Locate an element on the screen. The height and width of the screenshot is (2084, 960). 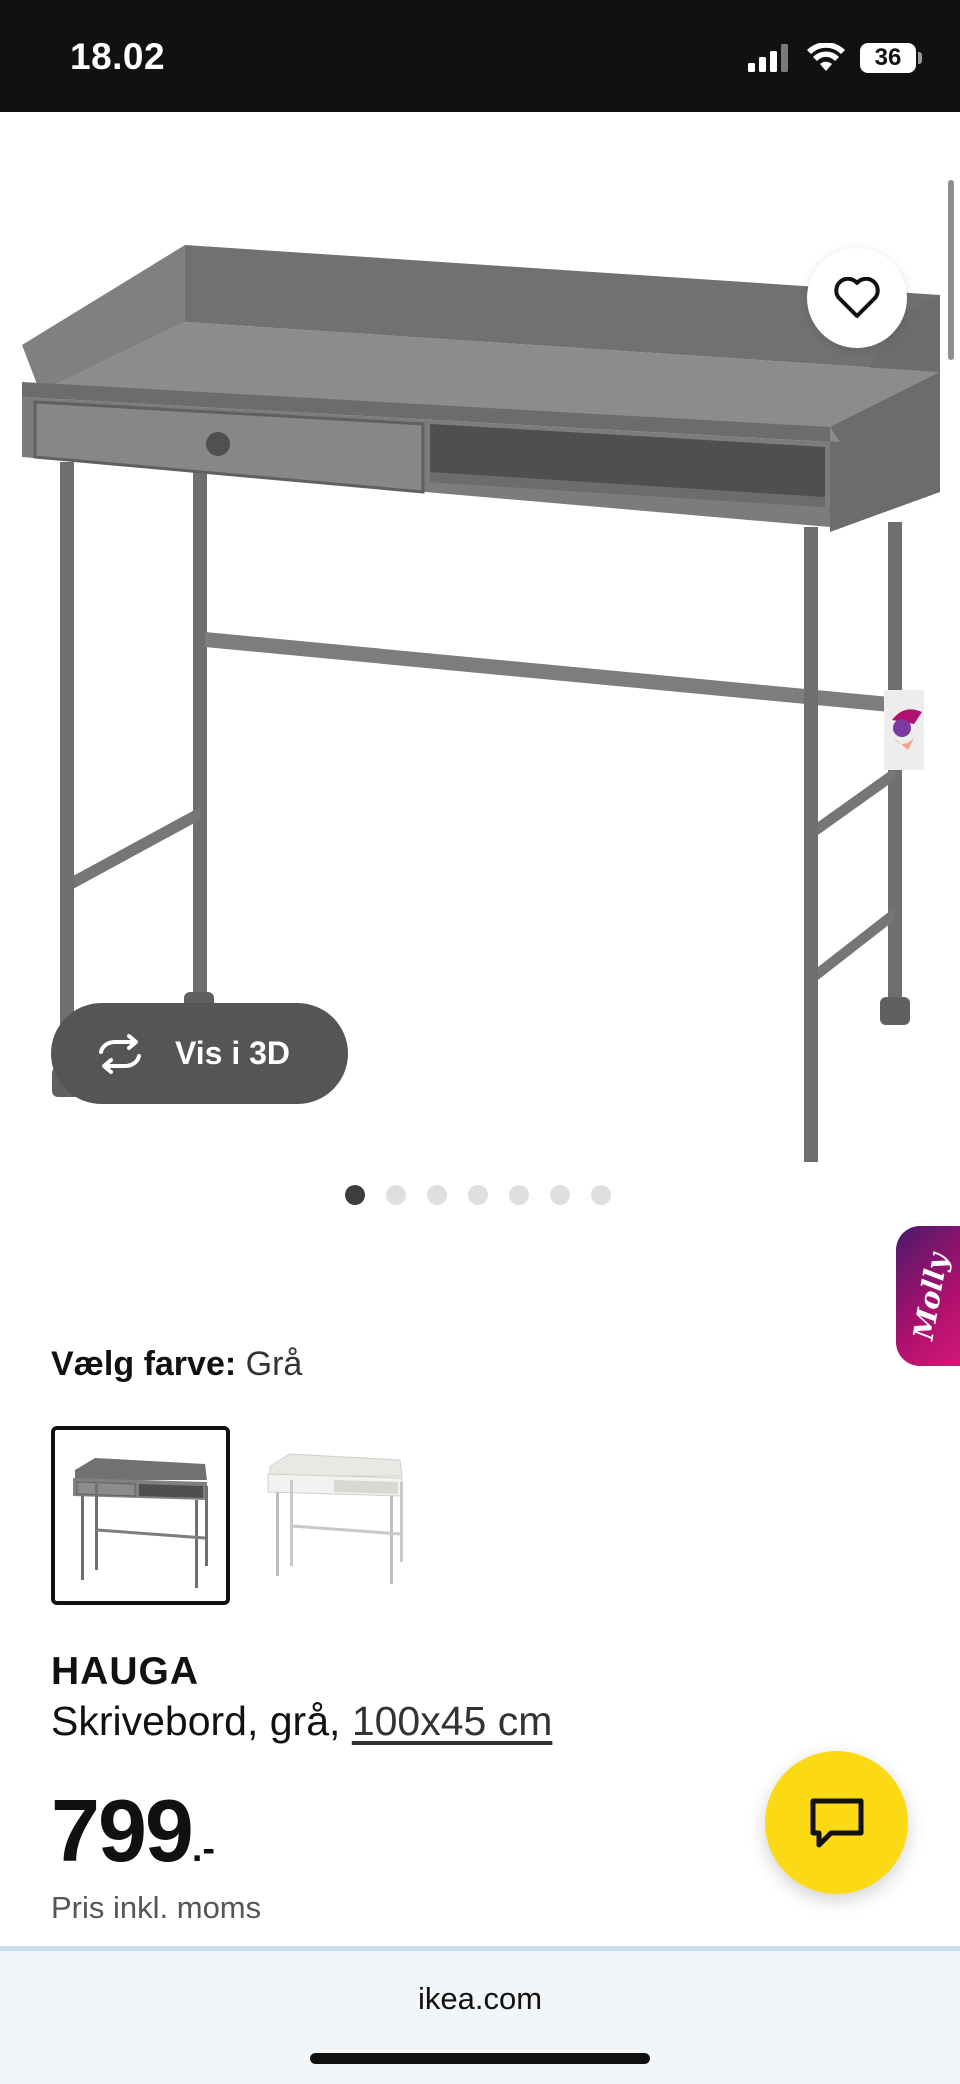
color-picker-key: Vælg farve: is located at coordinates (144, 1364).